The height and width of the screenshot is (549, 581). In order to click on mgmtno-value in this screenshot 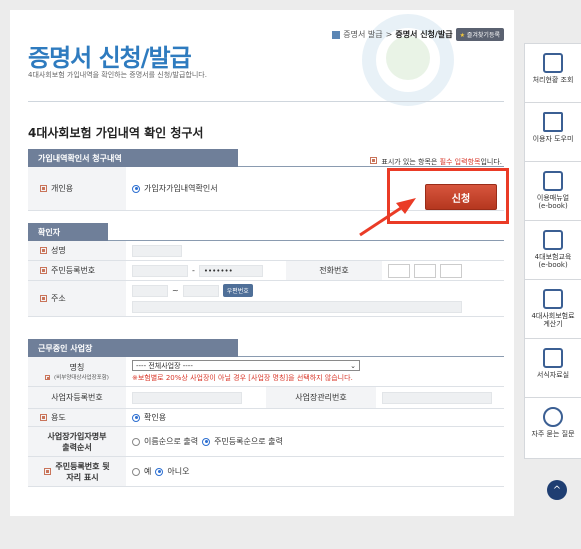, I will do `click(440, 397)`.